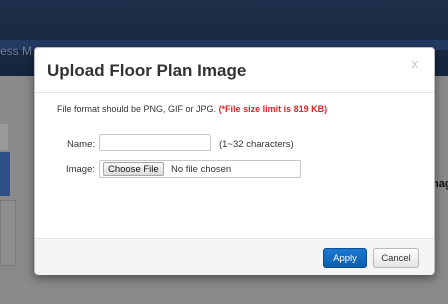 The height and width of the screenshot is (304, 448). I want to click on file-size-warning: (*File size limit is 819 KB), so click(273, 109).